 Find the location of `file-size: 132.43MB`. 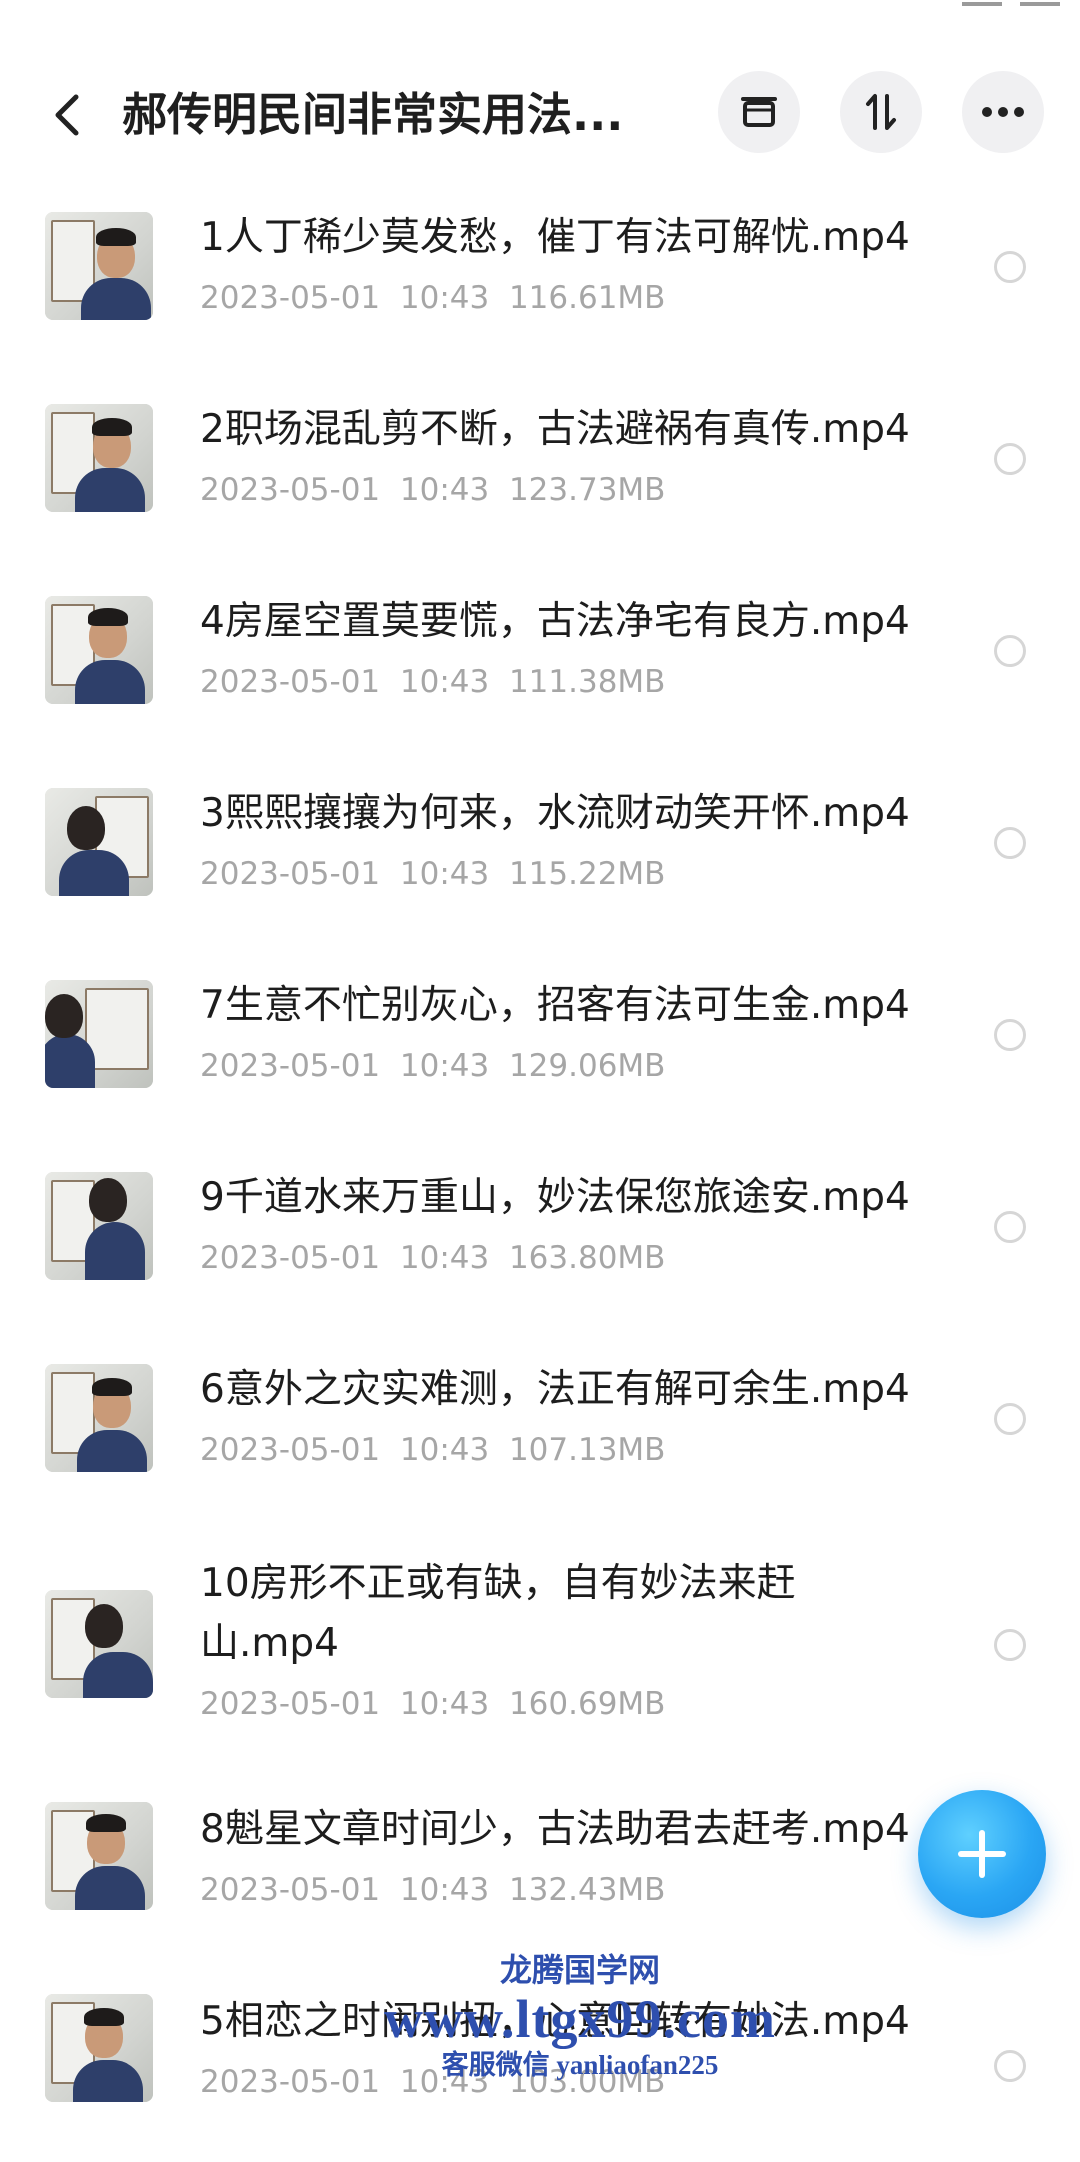

file-size: 132.43MB is located at coordinates (587, 1890).